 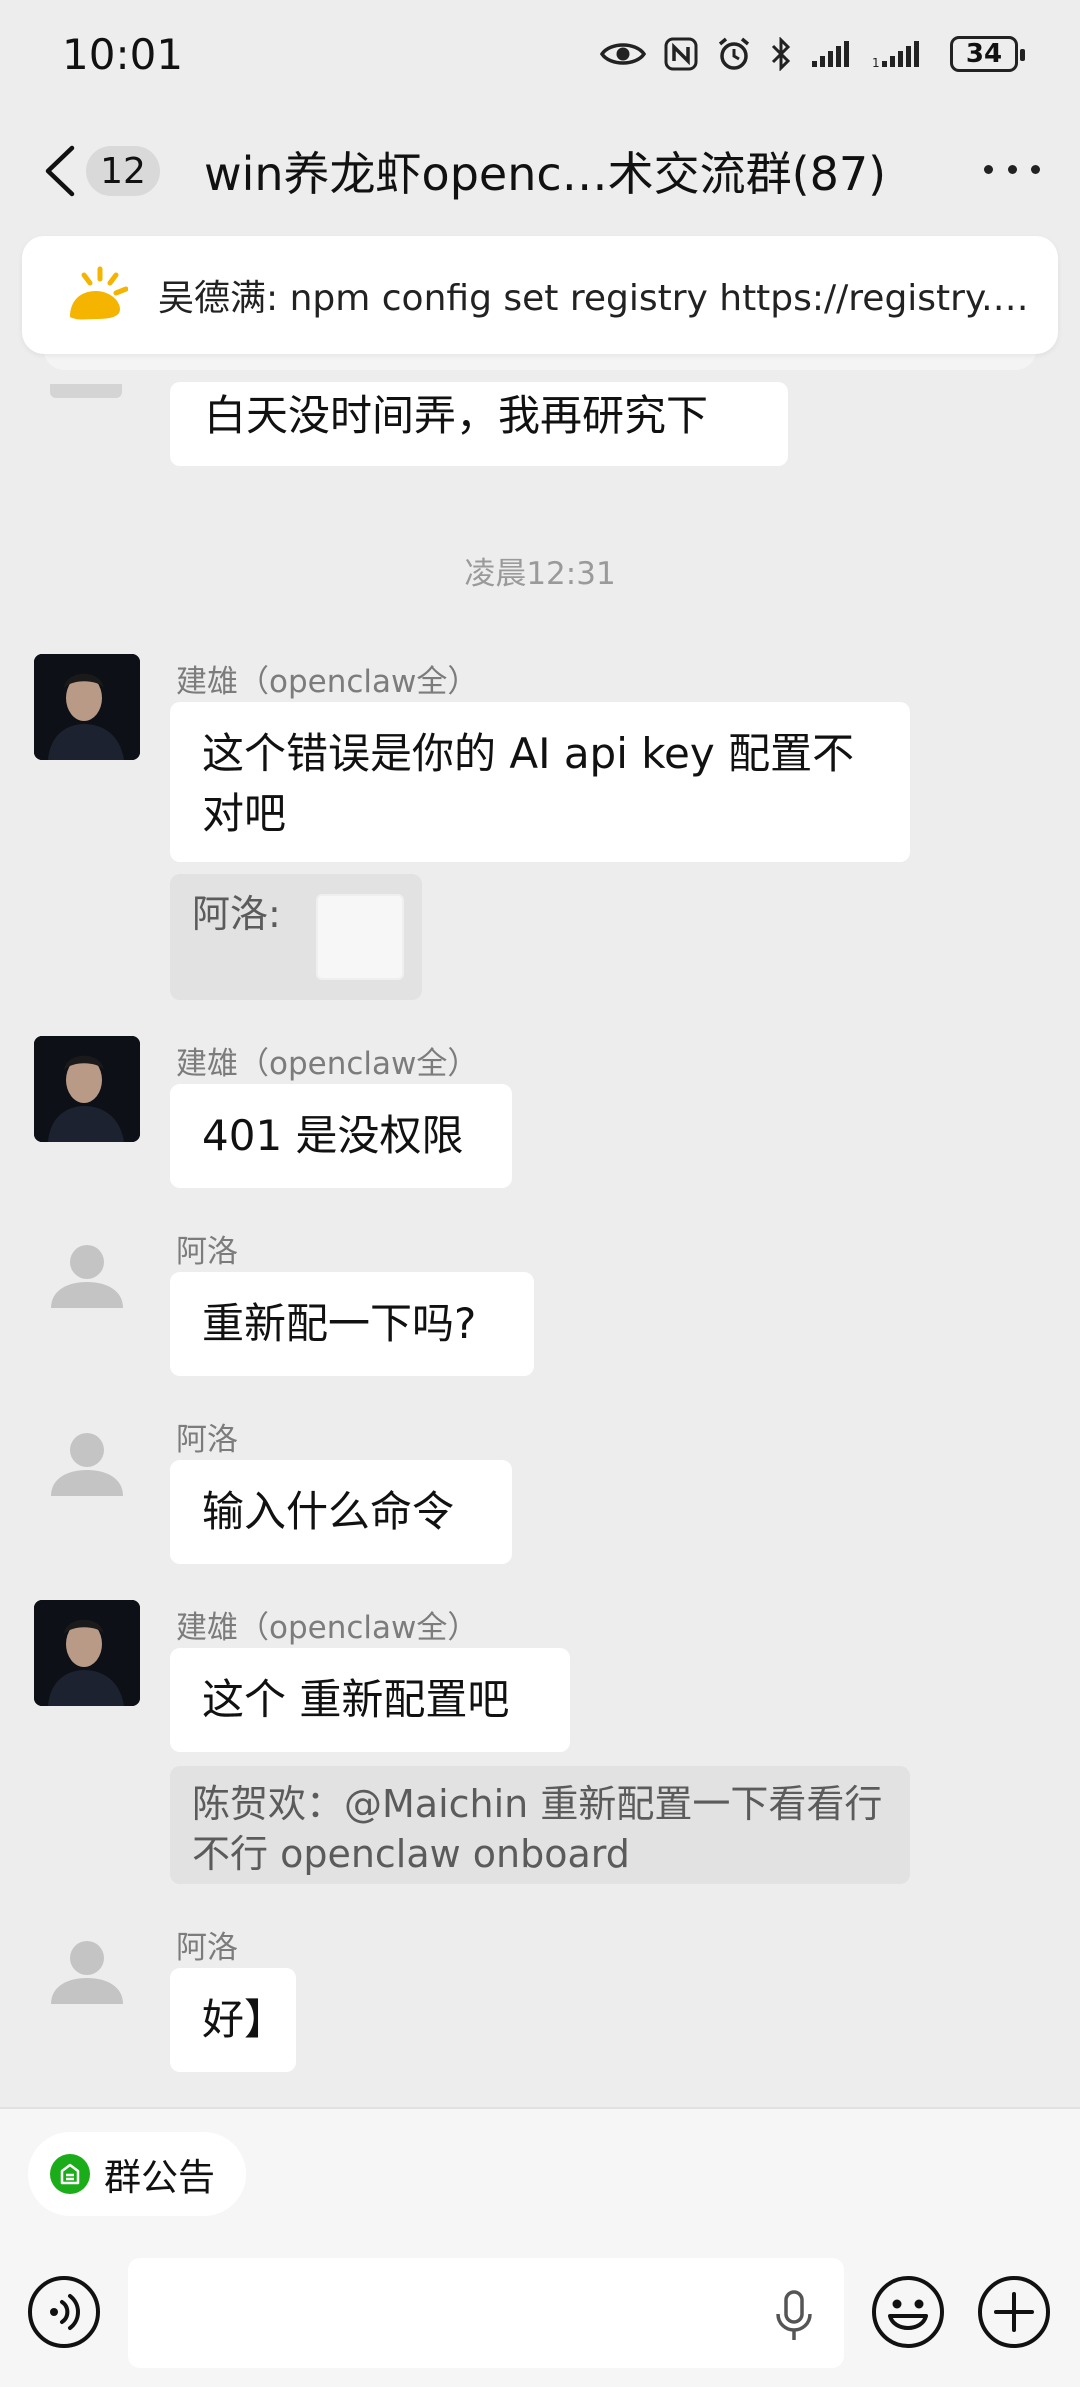 What do you see at coordinates (339, 1323) in the screenshot?
I see `message-text: 重新配一下吗?` at bounding box center [339, 1323].